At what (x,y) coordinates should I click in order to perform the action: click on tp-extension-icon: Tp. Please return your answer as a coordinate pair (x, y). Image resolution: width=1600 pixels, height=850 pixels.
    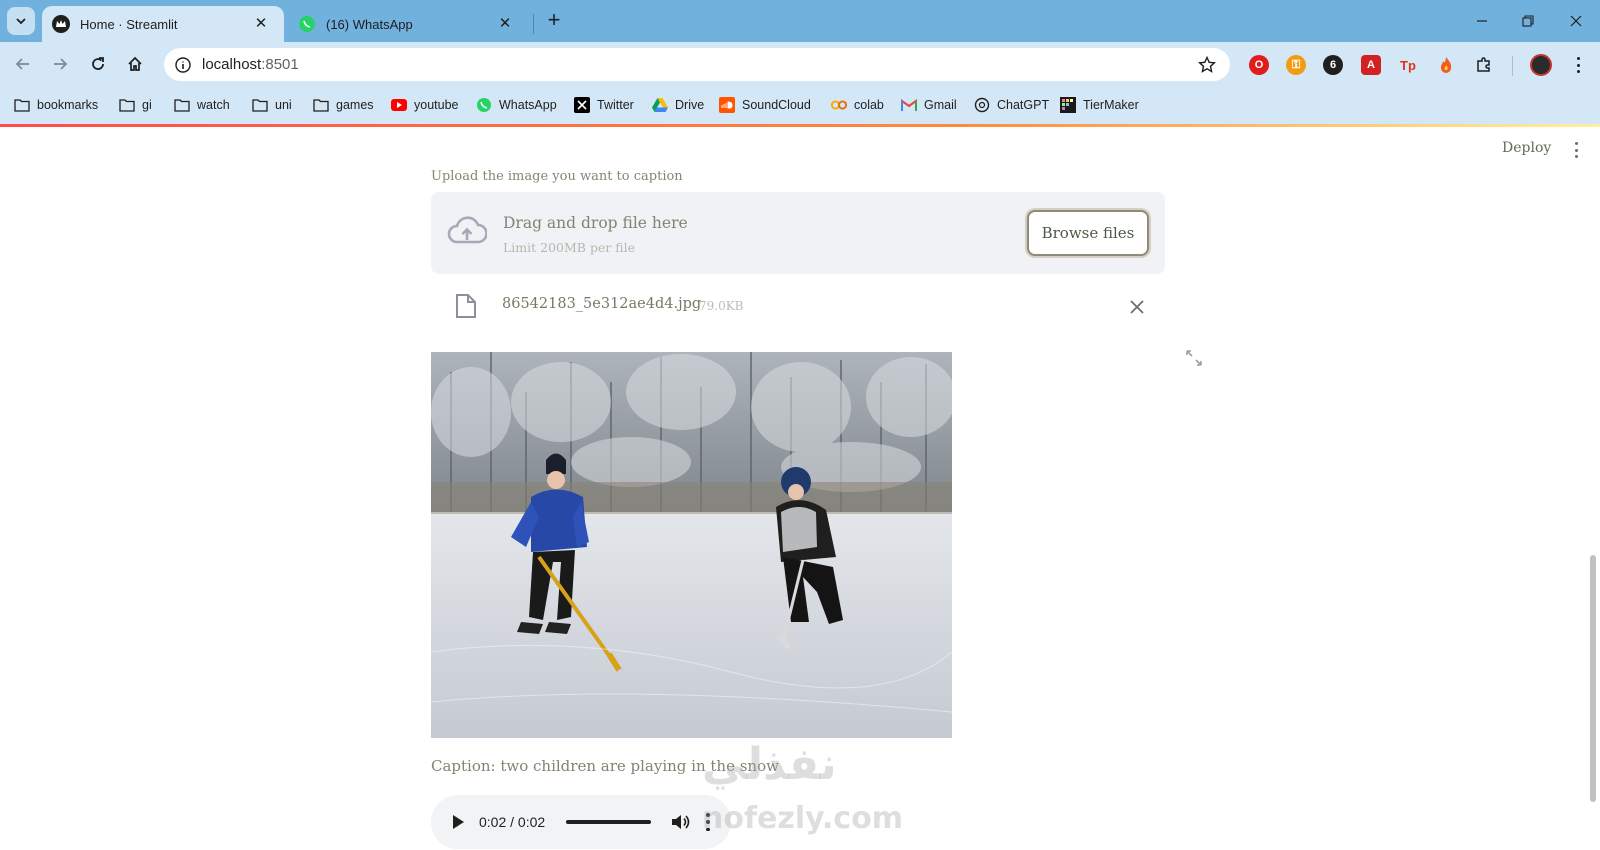
    Looking at the image, I should click on (1408, 65).